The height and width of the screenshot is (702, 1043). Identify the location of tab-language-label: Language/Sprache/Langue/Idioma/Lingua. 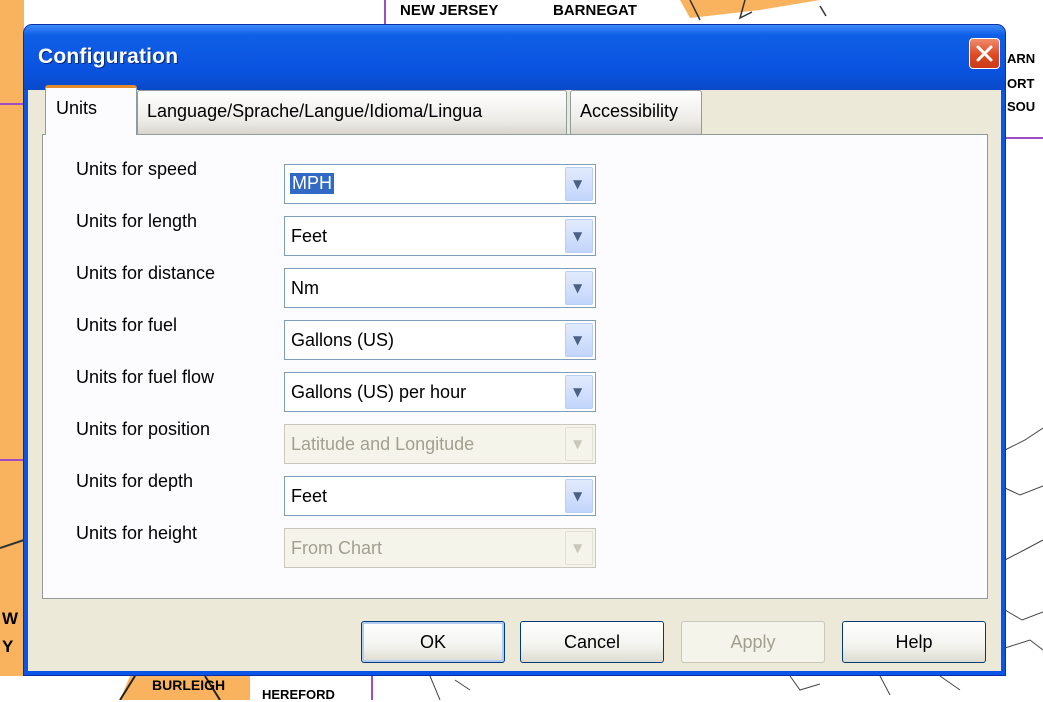
(315, 111).